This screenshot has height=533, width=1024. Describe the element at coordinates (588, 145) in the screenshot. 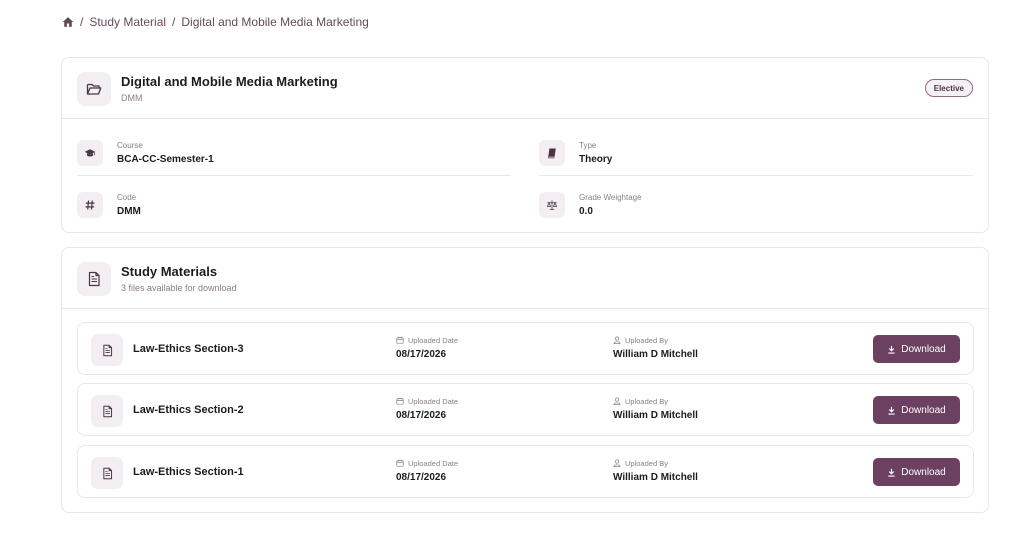

I see `detail-label: Type` at that location.